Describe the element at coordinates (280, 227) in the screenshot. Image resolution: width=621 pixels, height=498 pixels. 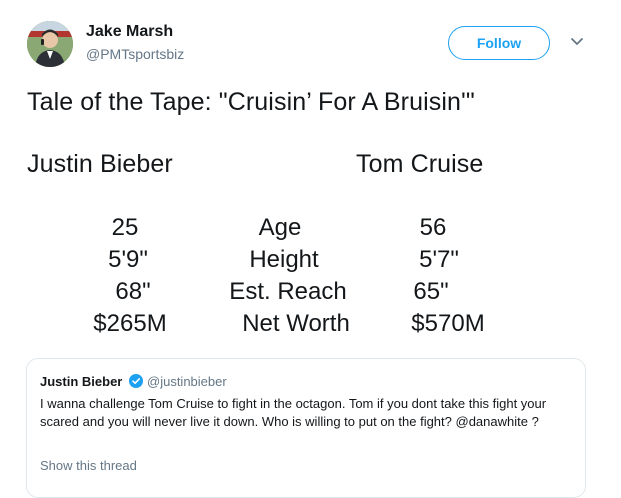
I see `label-age: Age` at that location.